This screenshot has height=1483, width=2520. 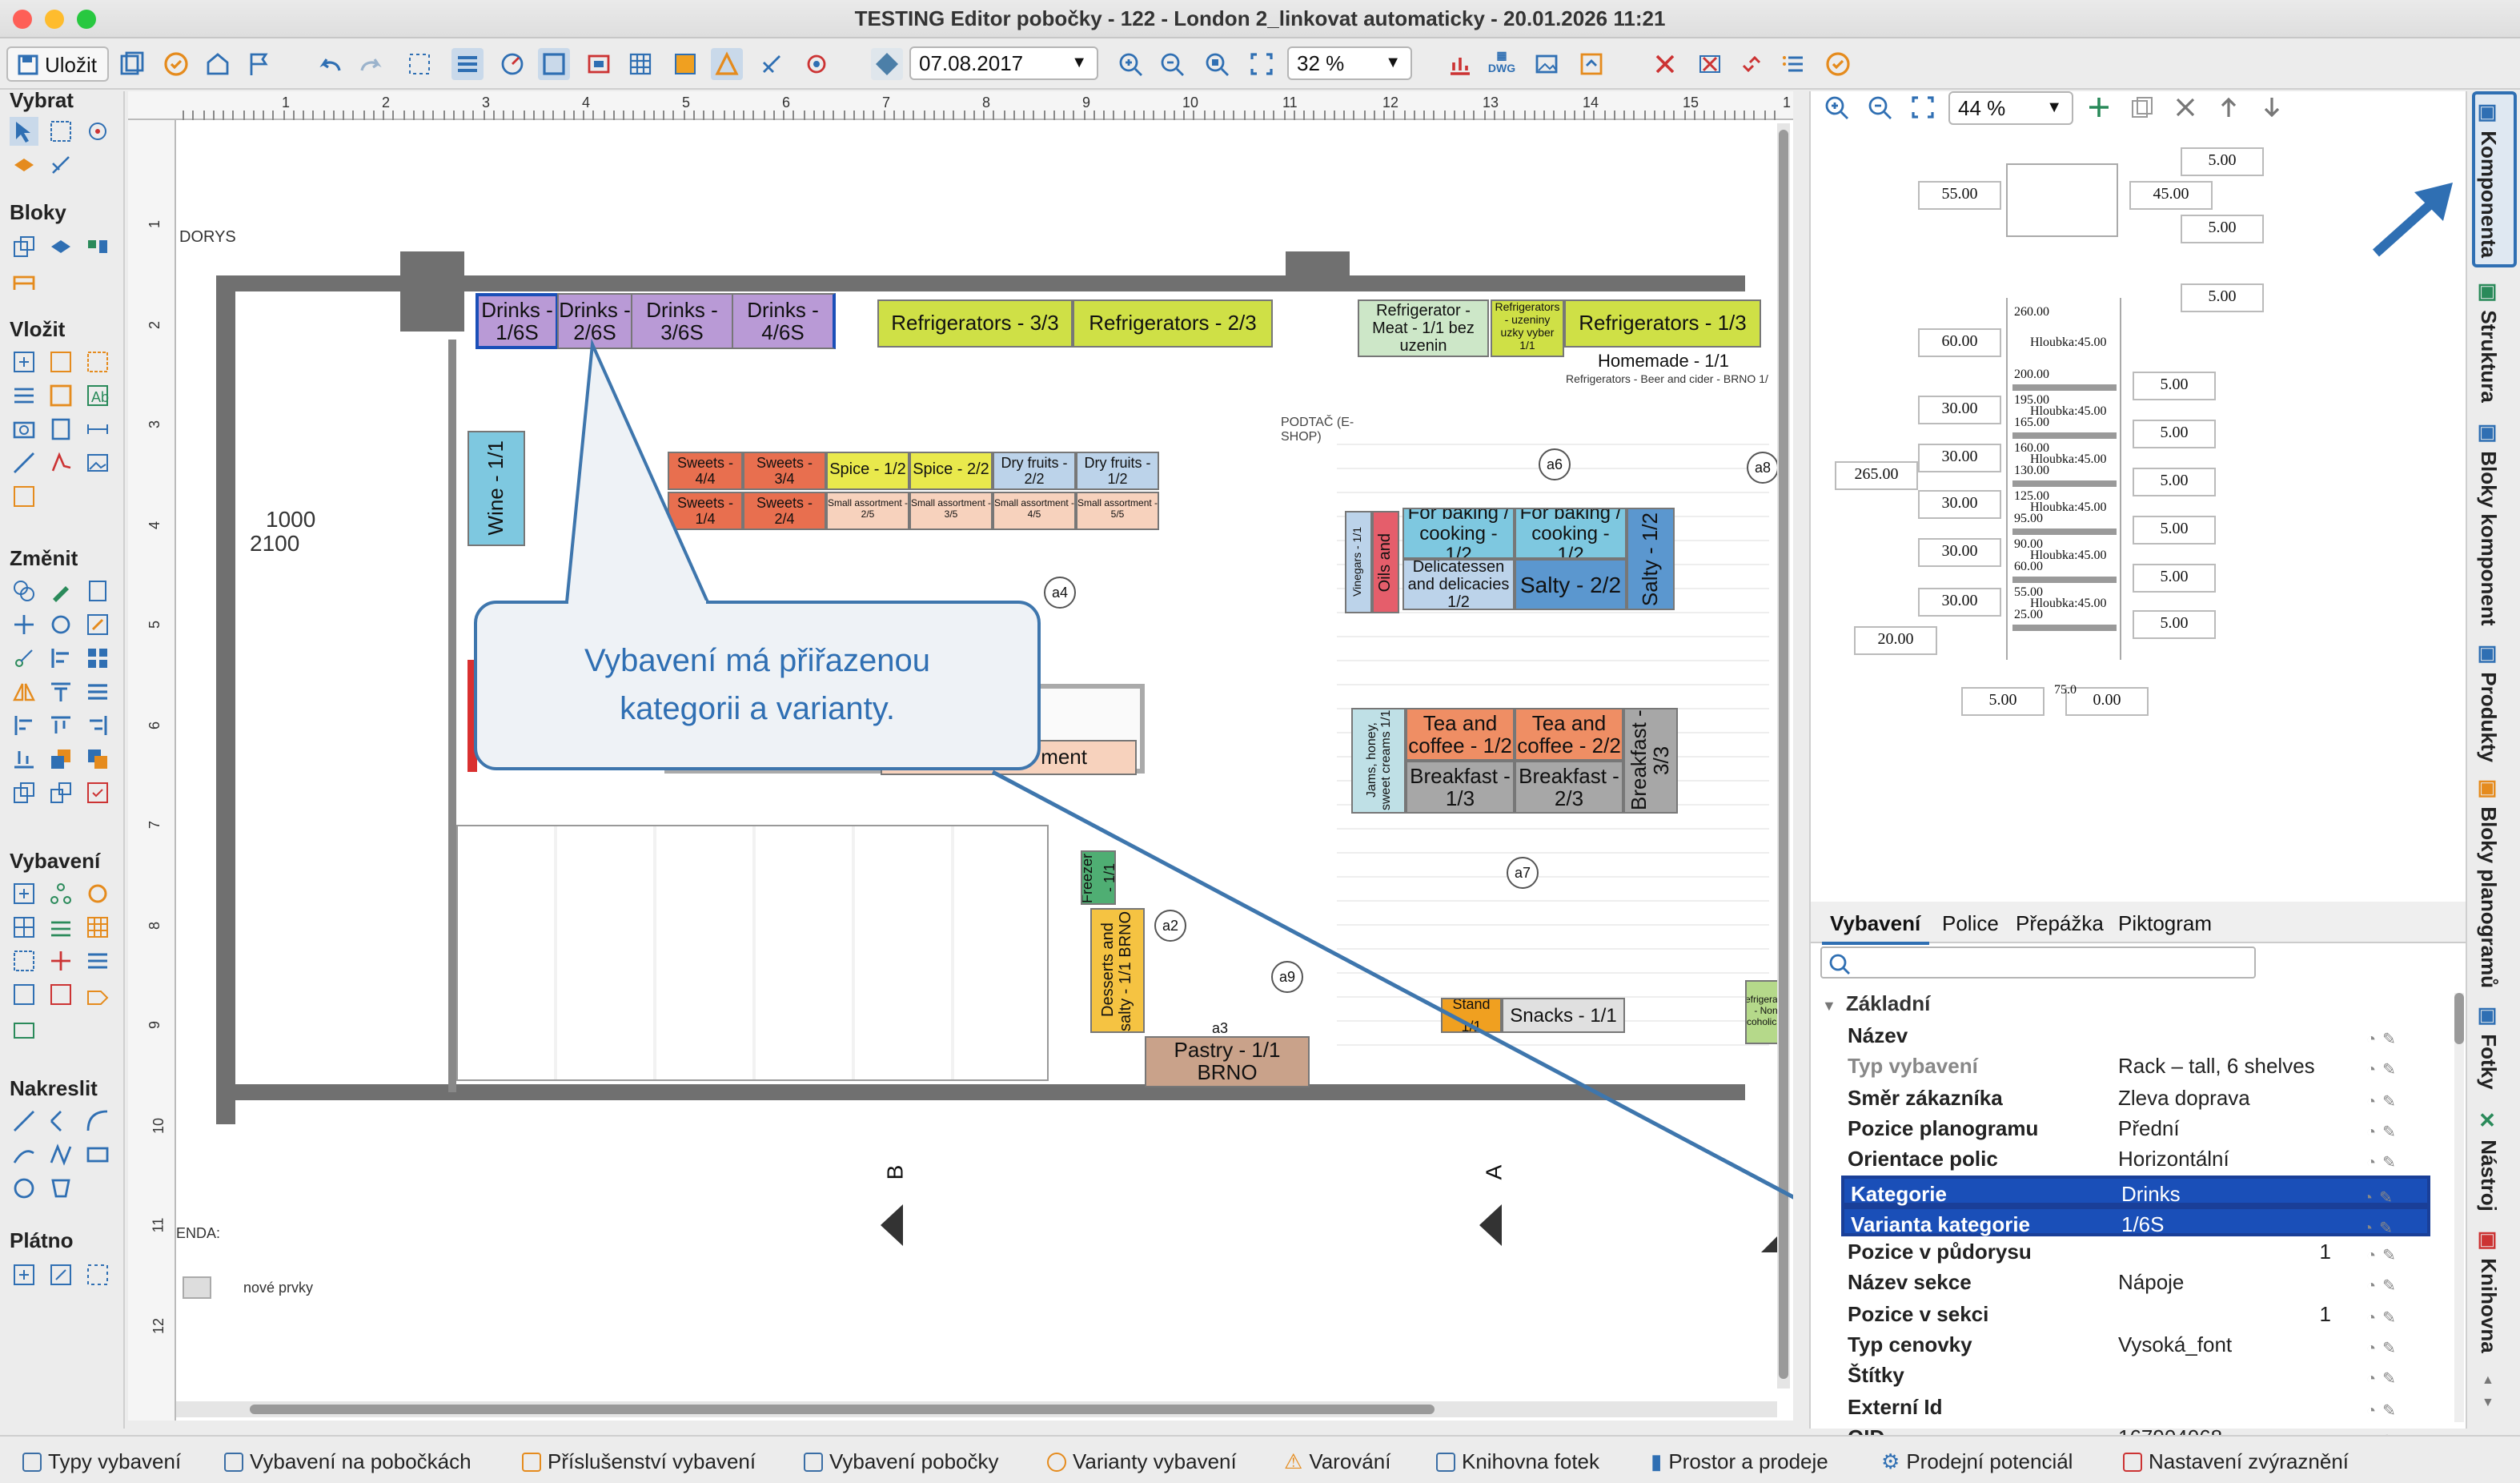 What do you see at coordinates (24, 246) in the screenshot?
I see `block-insert-icon` at bounding box center [24, 246].